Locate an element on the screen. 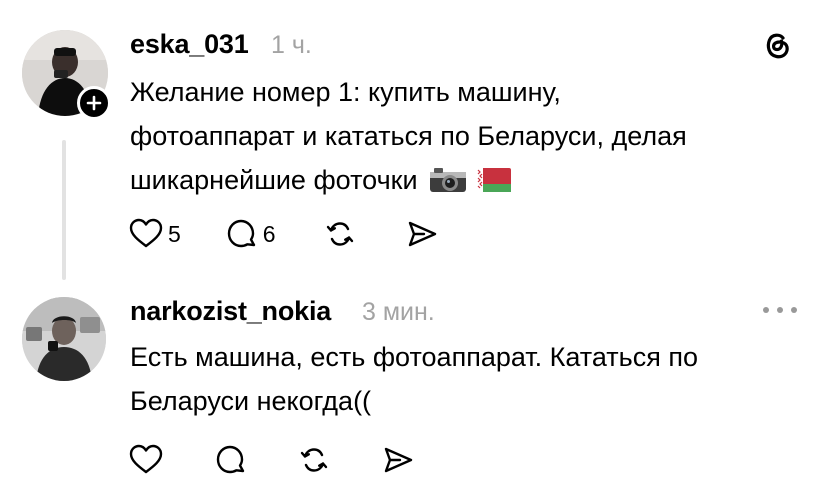  follow-button is located at coordinates (94, 103).